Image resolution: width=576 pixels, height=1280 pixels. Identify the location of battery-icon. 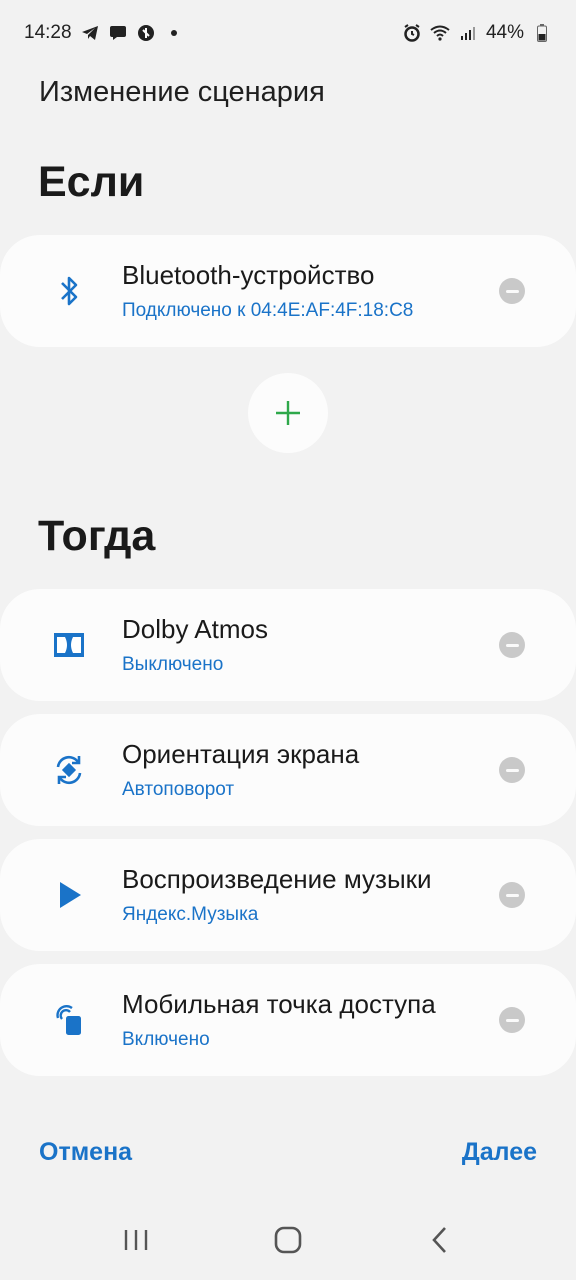
(542, 33).